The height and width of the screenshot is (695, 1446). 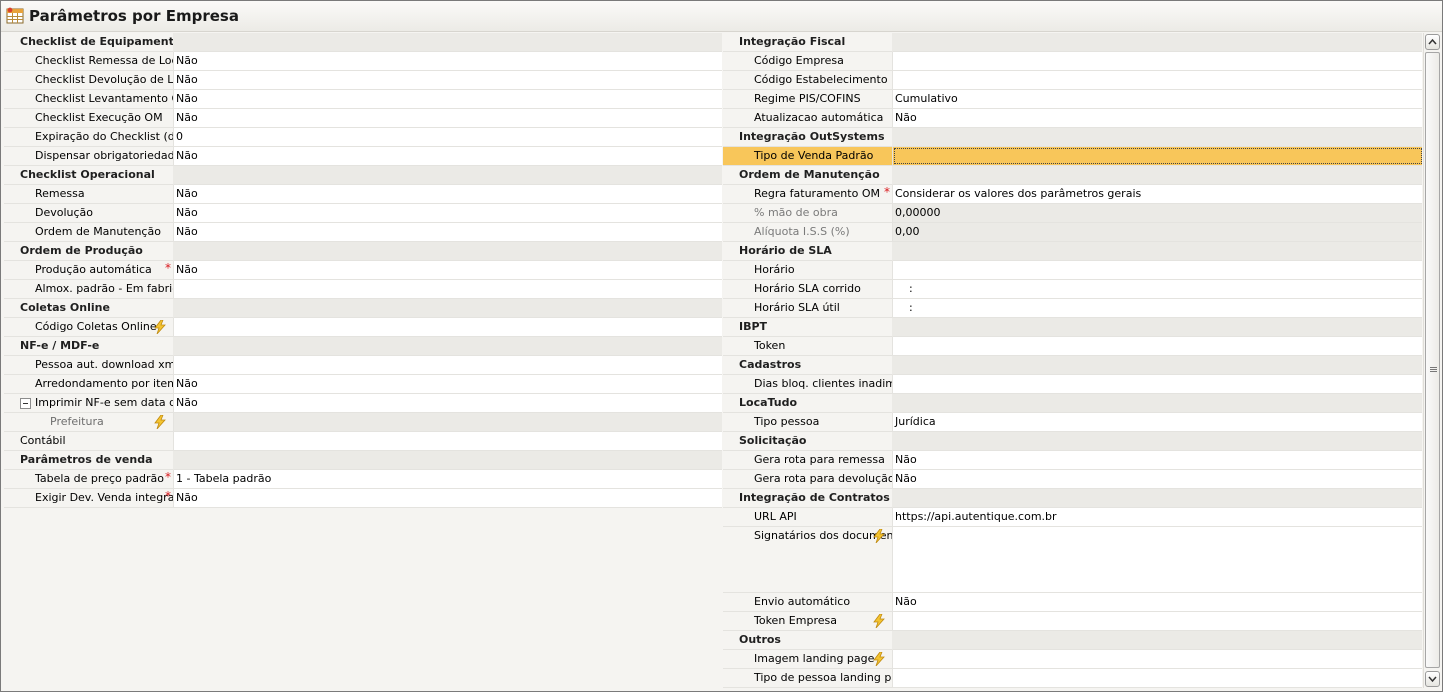 What do you see at coordinates (807, 251) in the screenshot?
I see `property-label-cell: Horário de SLA` at bounding box center [807, 251].